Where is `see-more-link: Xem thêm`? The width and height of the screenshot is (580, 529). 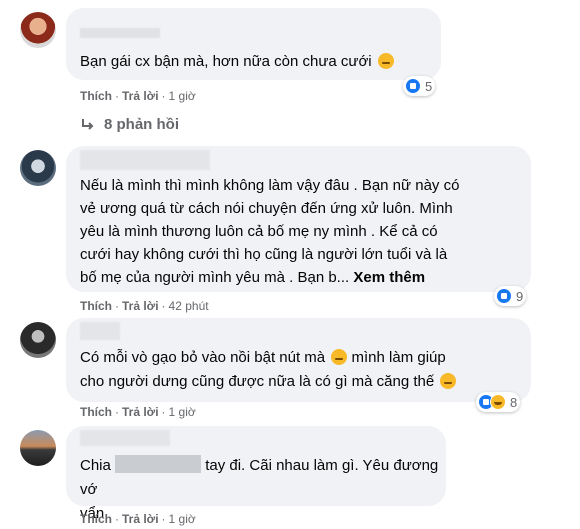 see-more-link: Xem thêm is located at coordinates (389, 277).